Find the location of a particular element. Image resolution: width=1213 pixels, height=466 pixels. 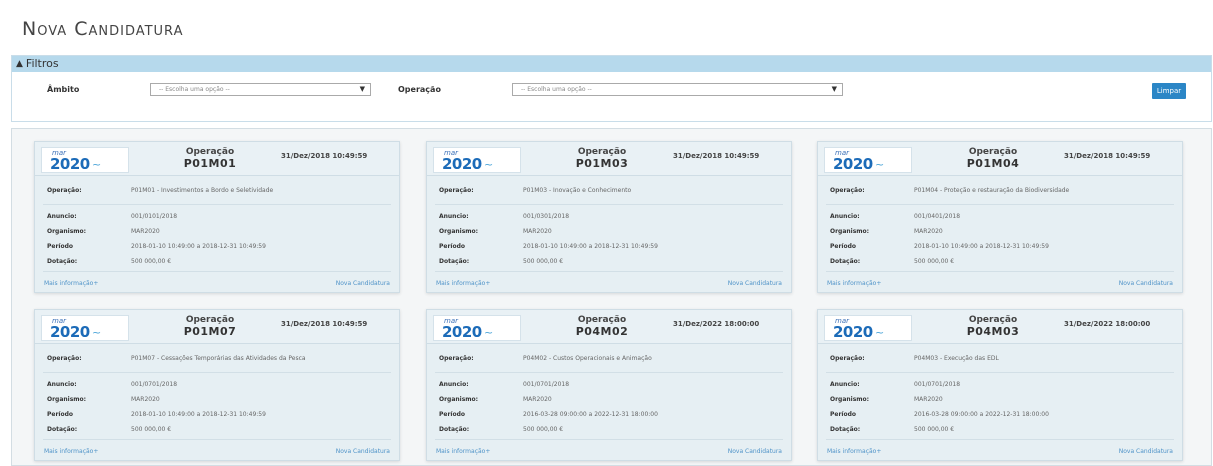

ambito-select-value: -- Escolha uma opção -- is located at coordinates (194, 89).